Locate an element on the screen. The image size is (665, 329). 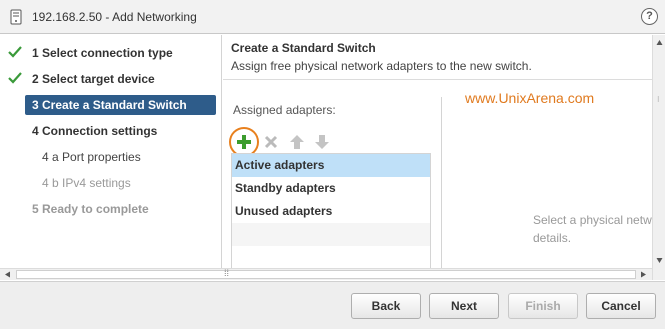
step-label: 4 a Port properties is located at coordinates (91, 157).